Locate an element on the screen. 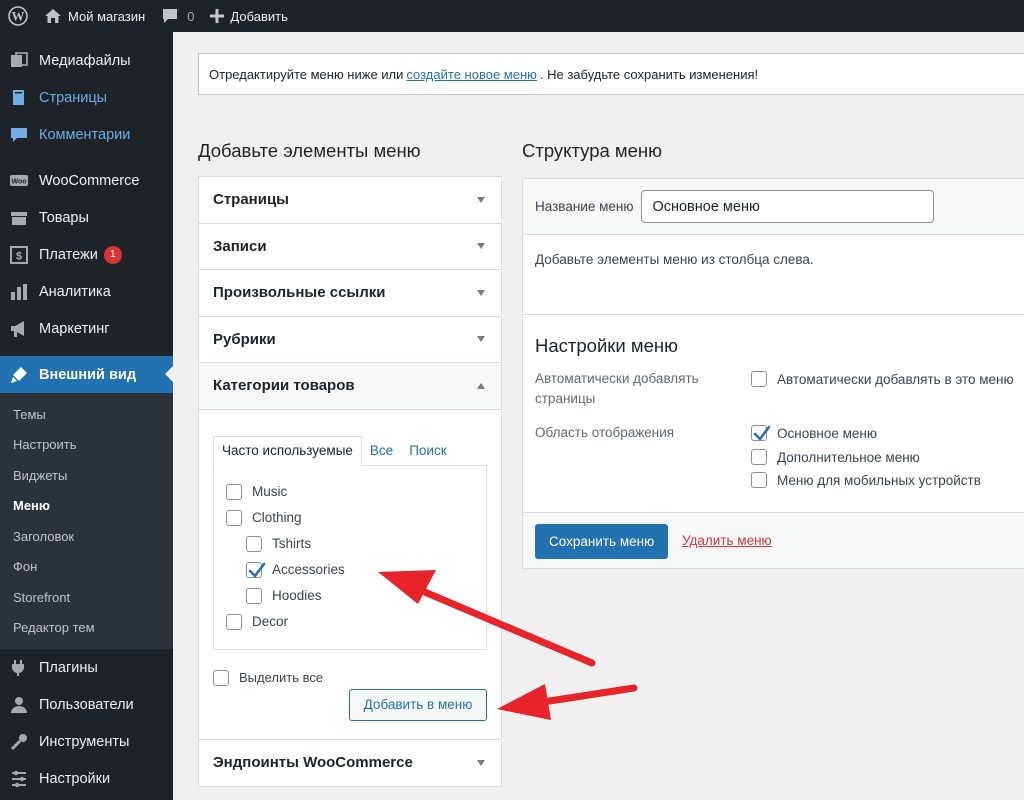 This screenshot has width=1024, height=800. sidebar-item-woocommerce: Woo WooCommerce is located at coordinates (86, 180).